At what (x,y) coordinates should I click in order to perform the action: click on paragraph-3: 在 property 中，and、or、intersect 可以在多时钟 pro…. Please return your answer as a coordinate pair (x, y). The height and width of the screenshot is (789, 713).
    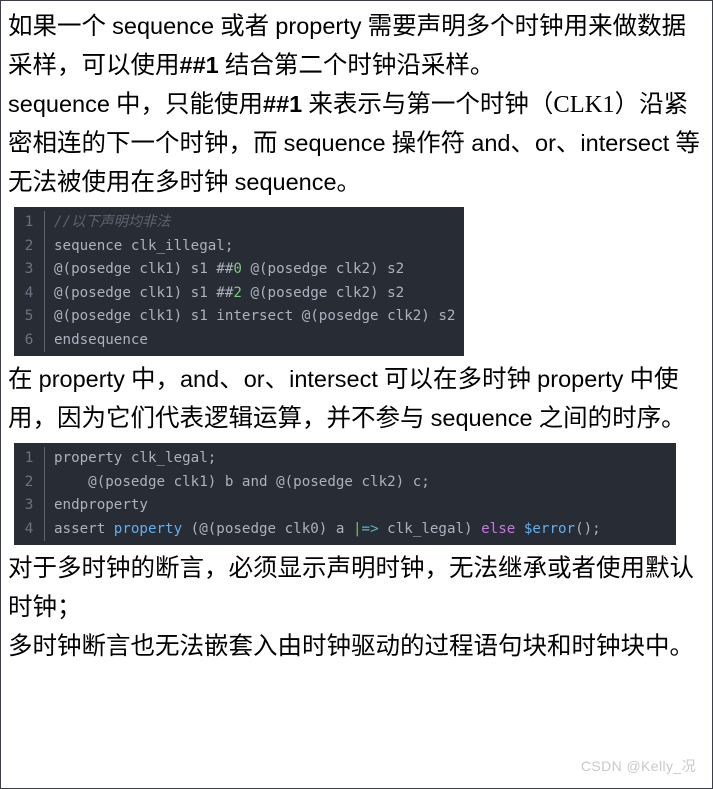
    Looking at the image, I should click on (356, 399).